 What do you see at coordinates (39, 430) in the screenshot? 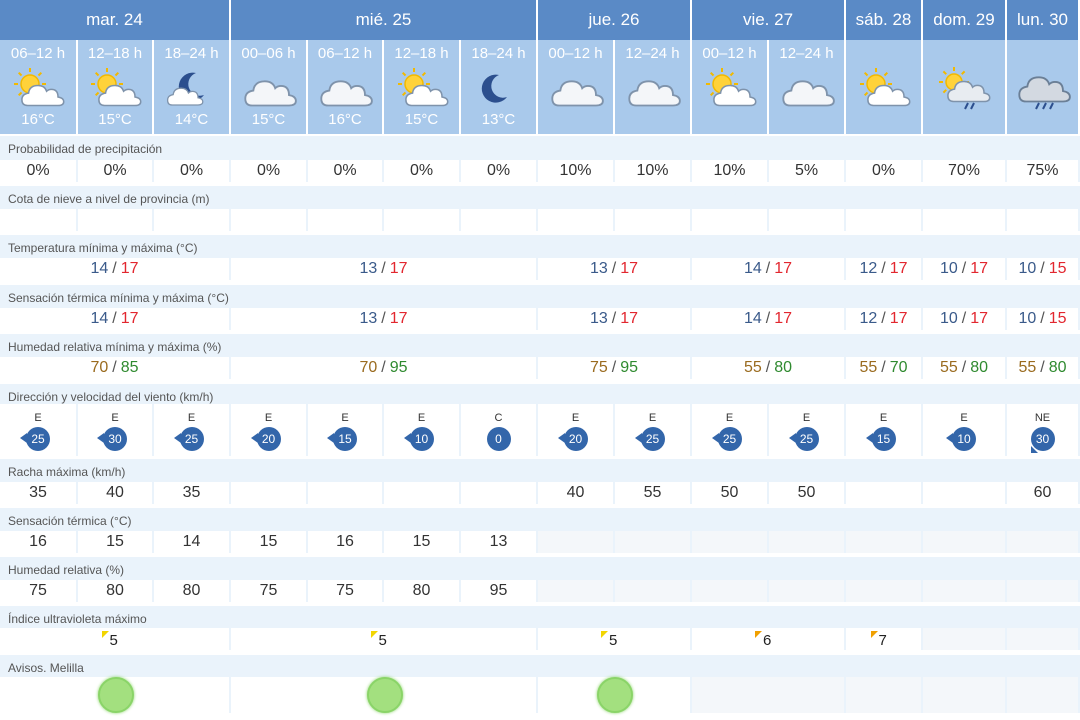
I see `wind-cell: E 25` at bounding box center [39, 430].